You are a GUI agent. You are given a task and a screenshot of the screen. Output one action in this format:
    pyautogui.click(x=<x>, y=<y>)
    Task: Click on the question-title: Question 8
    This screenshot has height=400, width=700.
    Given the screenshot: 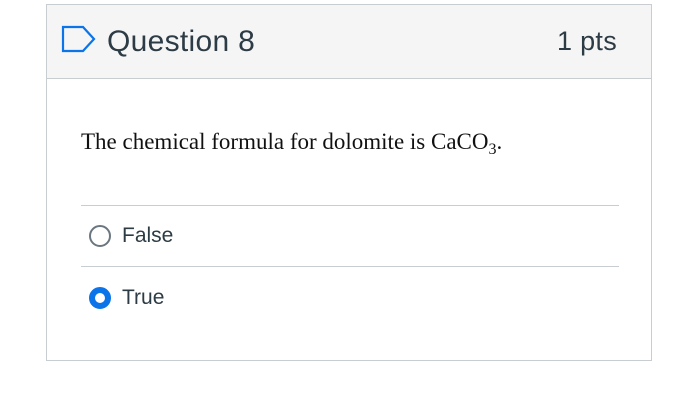 What is the action you would take?
    pyautogui.click(x=181, y=41)
    